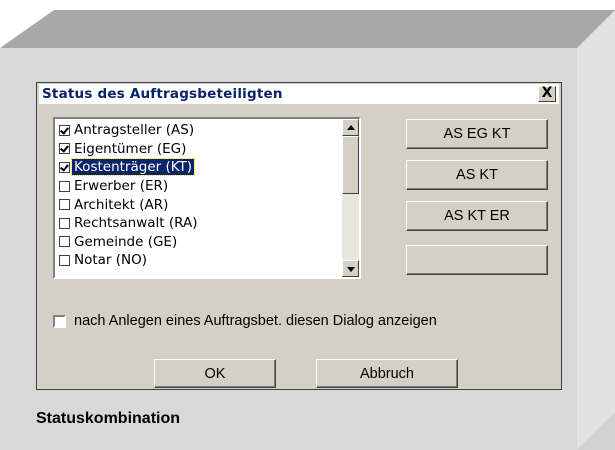 This screenshot has width=615, height=450. What do you see at coordinates (136, 223) in the screenshot?
I see `list-item-label: Rechtsanwalt (RA)` at bounding box center [136, 223].